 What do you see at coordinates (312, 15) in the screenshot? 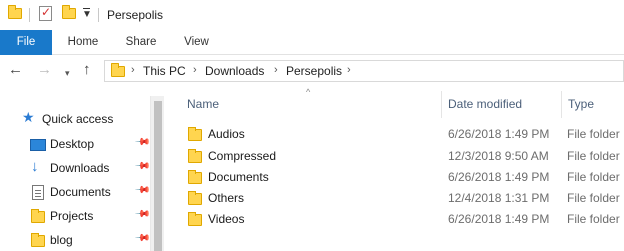
I see `title-bar: ▼ Persepolis` at bounding box center [312, 15].